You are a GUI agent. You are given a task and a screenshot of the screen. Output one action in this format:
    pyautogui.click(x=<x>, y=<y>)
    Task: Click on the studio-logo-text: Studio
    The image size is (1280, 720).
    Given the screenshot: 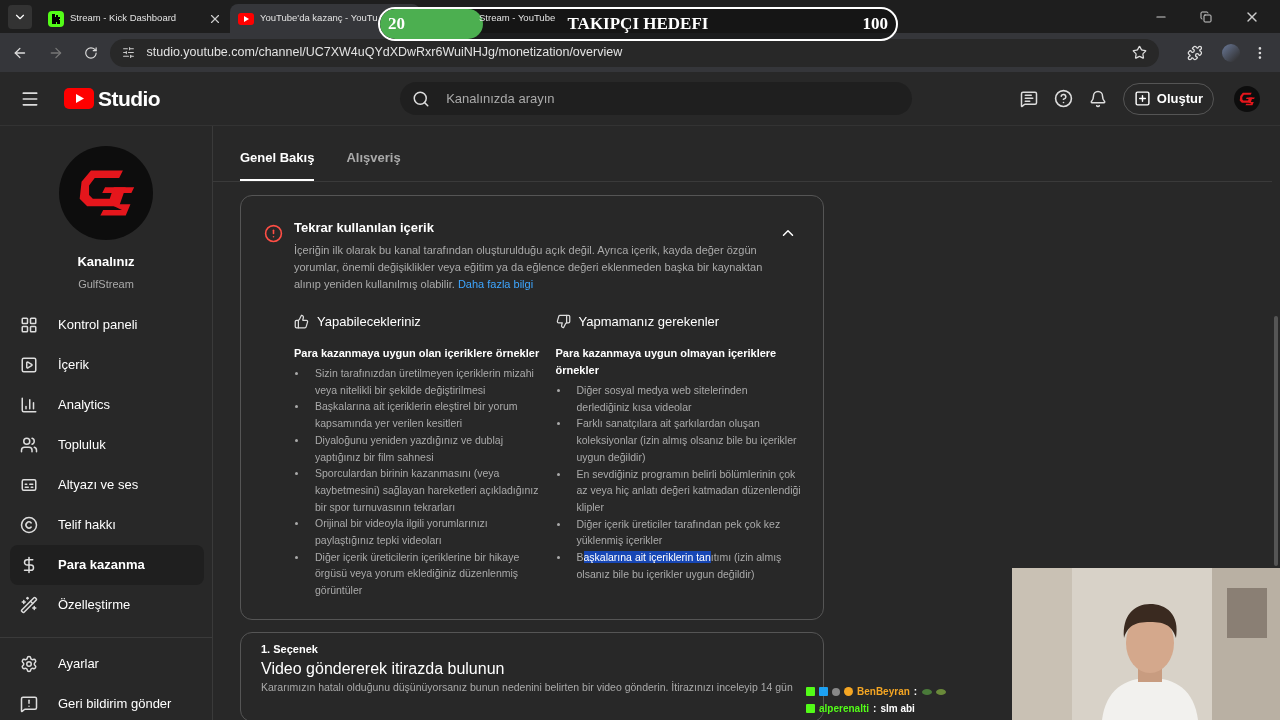 What is the action you would take?
    pyautogui.click(x=129, y=98)
    